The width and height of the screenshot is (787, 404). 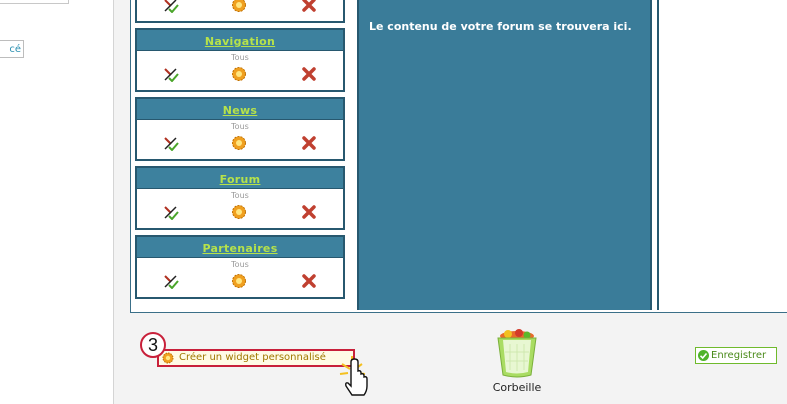 I want to click on widget-box: Partenaires Tous, so click(x=240, y=267).